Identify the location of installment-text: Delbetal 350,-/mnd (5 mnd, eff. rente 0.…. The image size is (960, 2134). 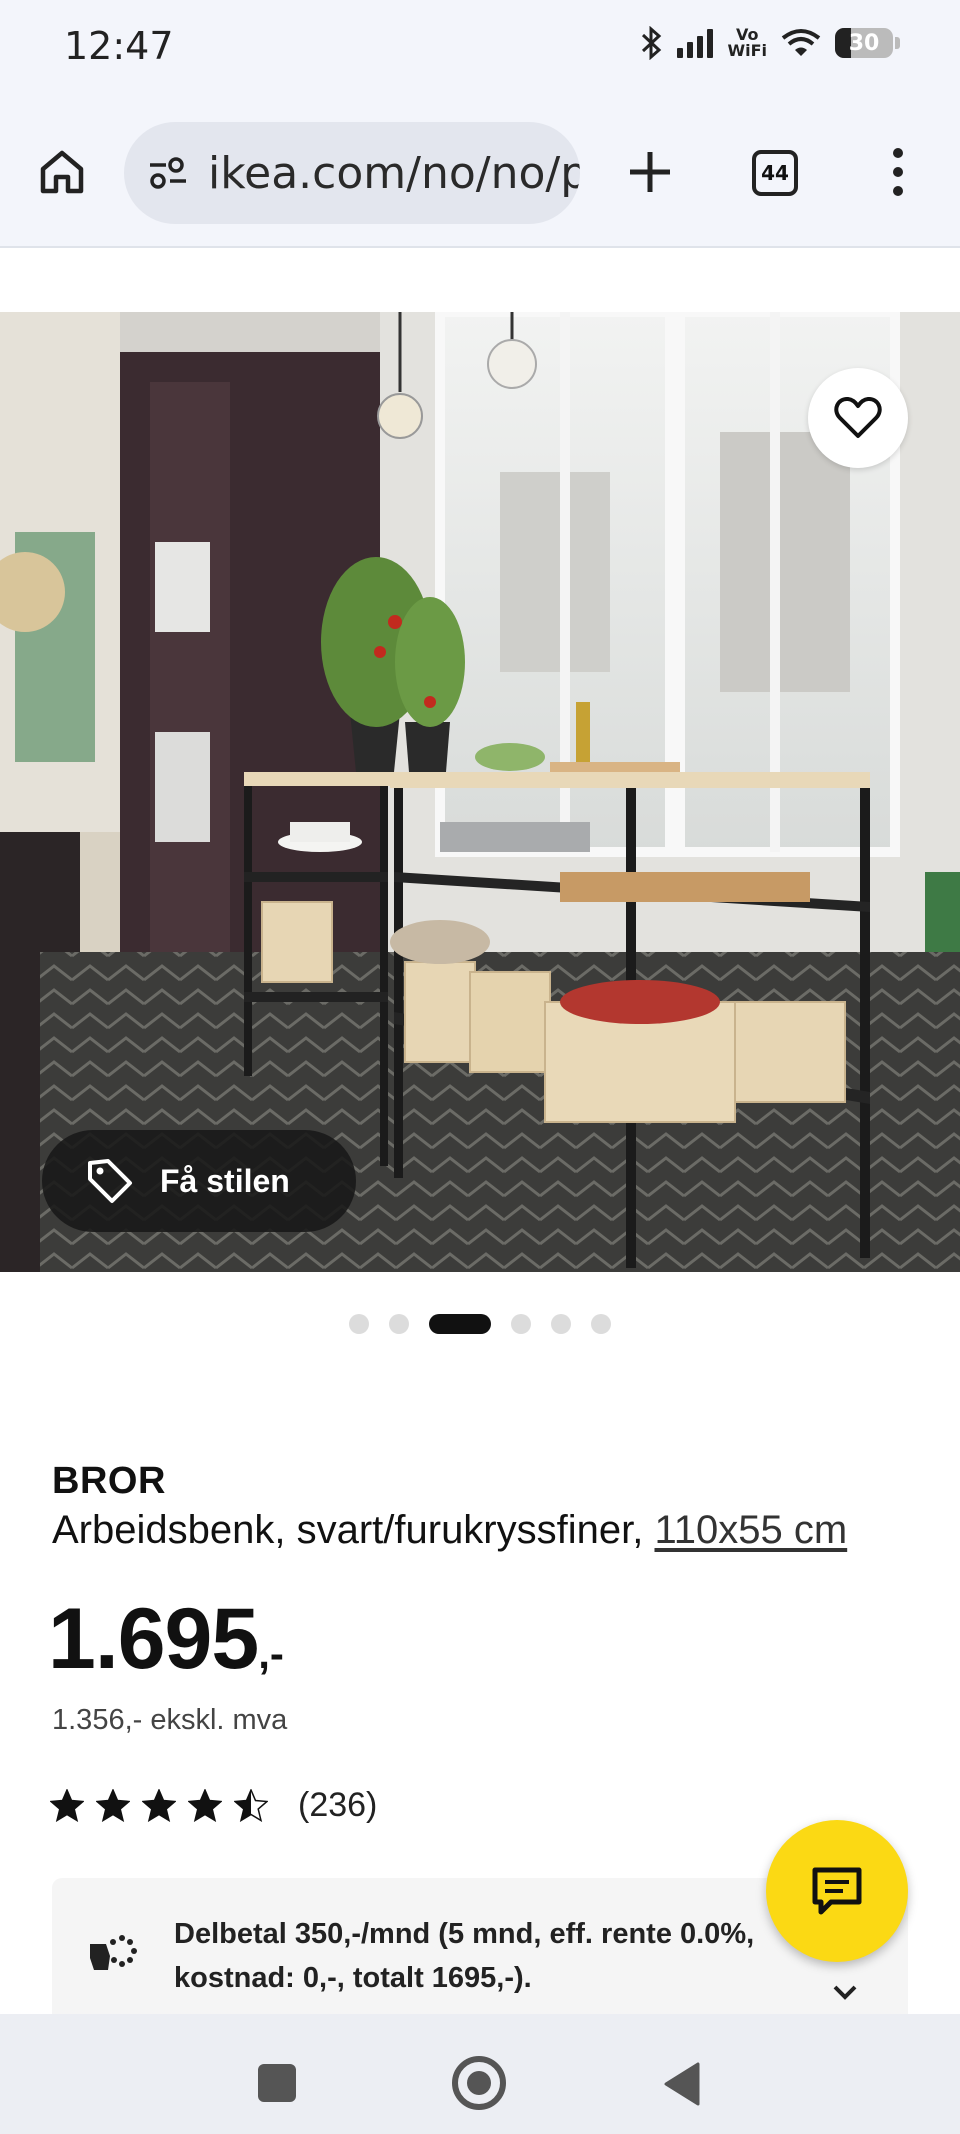
(464, 1956).